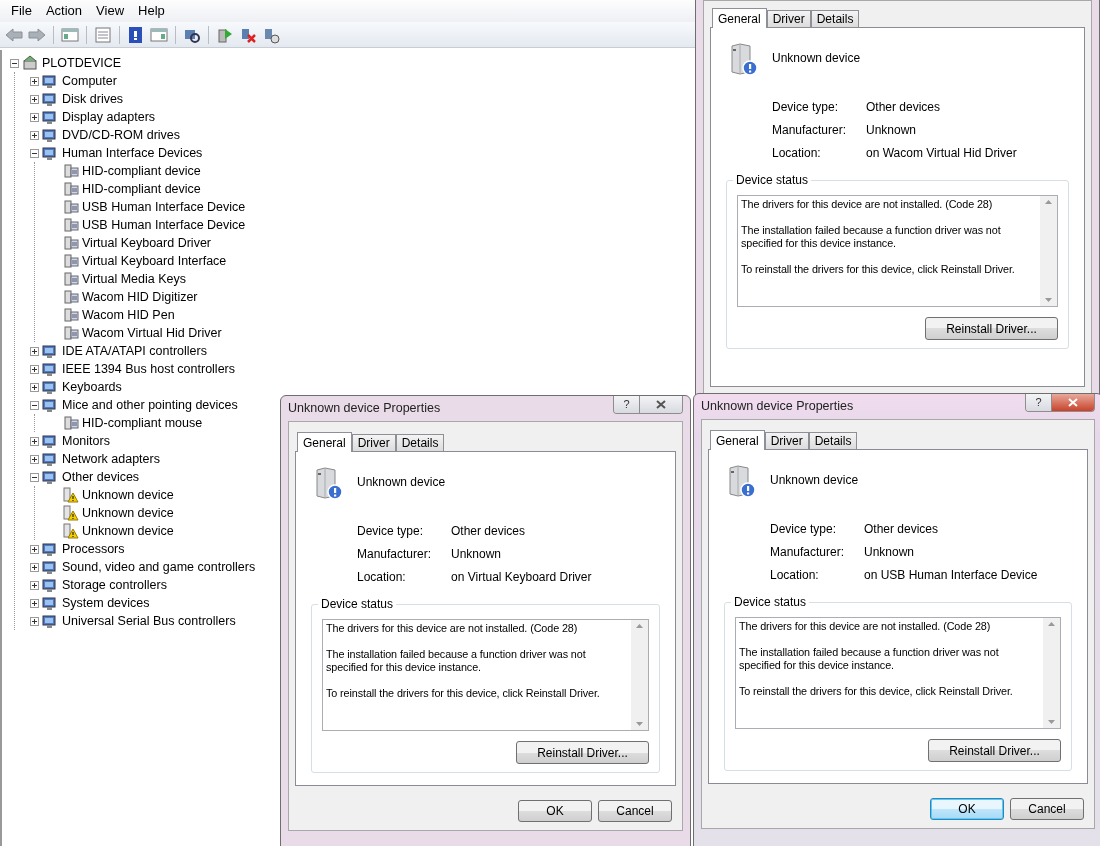 The height and width of the screenshot is (846, 1100). What do you see at coordinates (93, 549) in the screenshot?
I see `tree-item: Processors` at bounding box center [93, 549].